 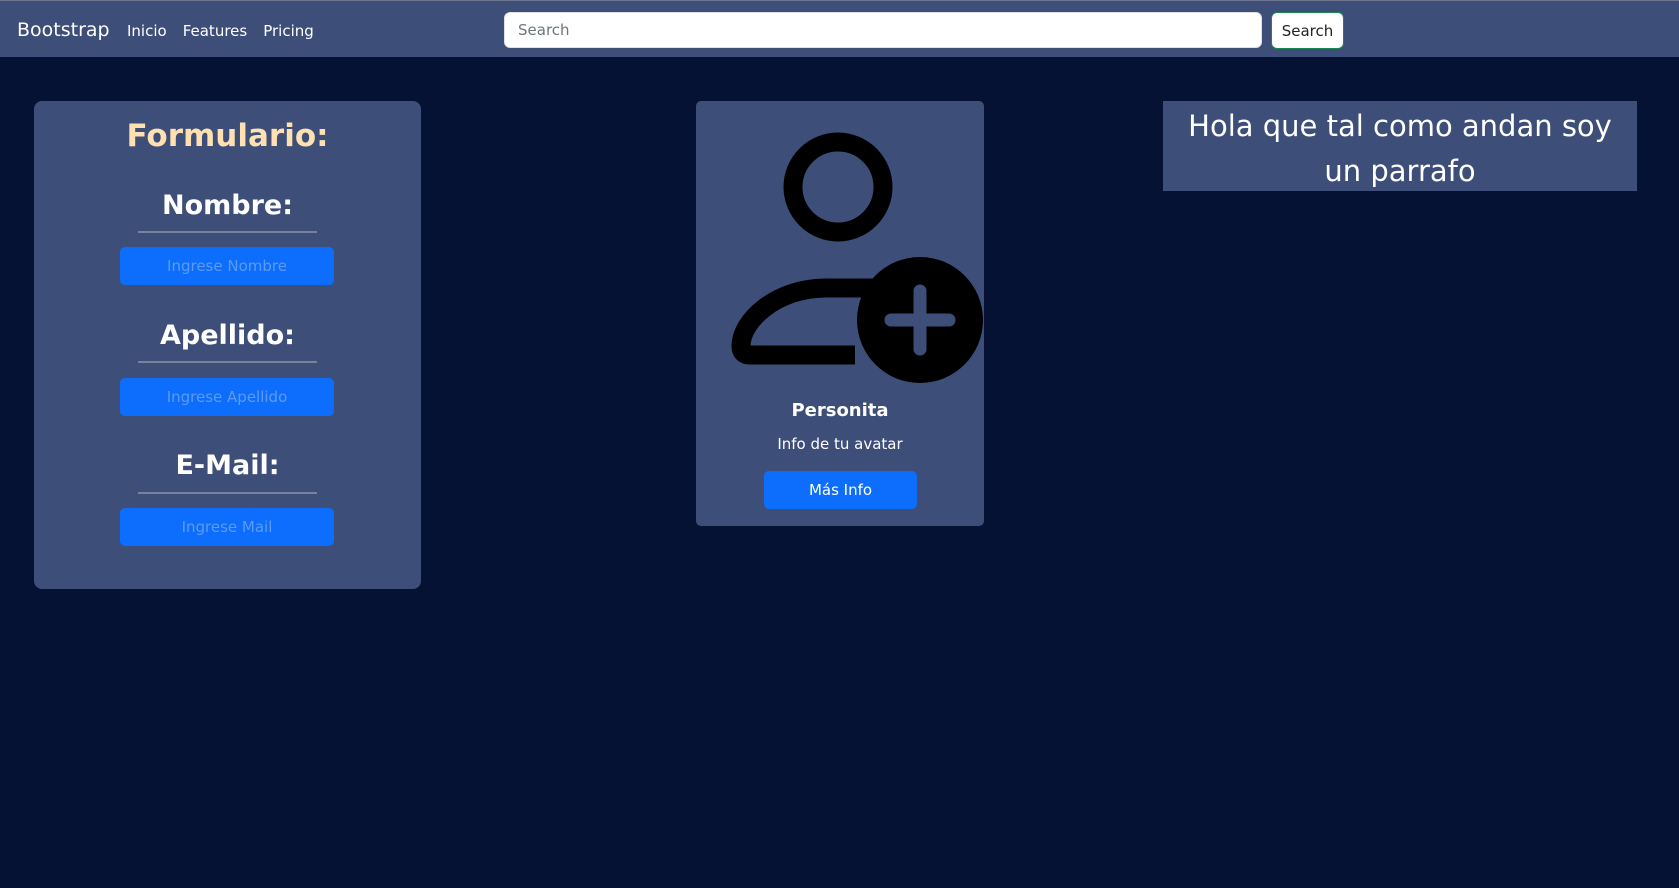 I want to click on nav-link-features: Features, so click(x=215, y=31).